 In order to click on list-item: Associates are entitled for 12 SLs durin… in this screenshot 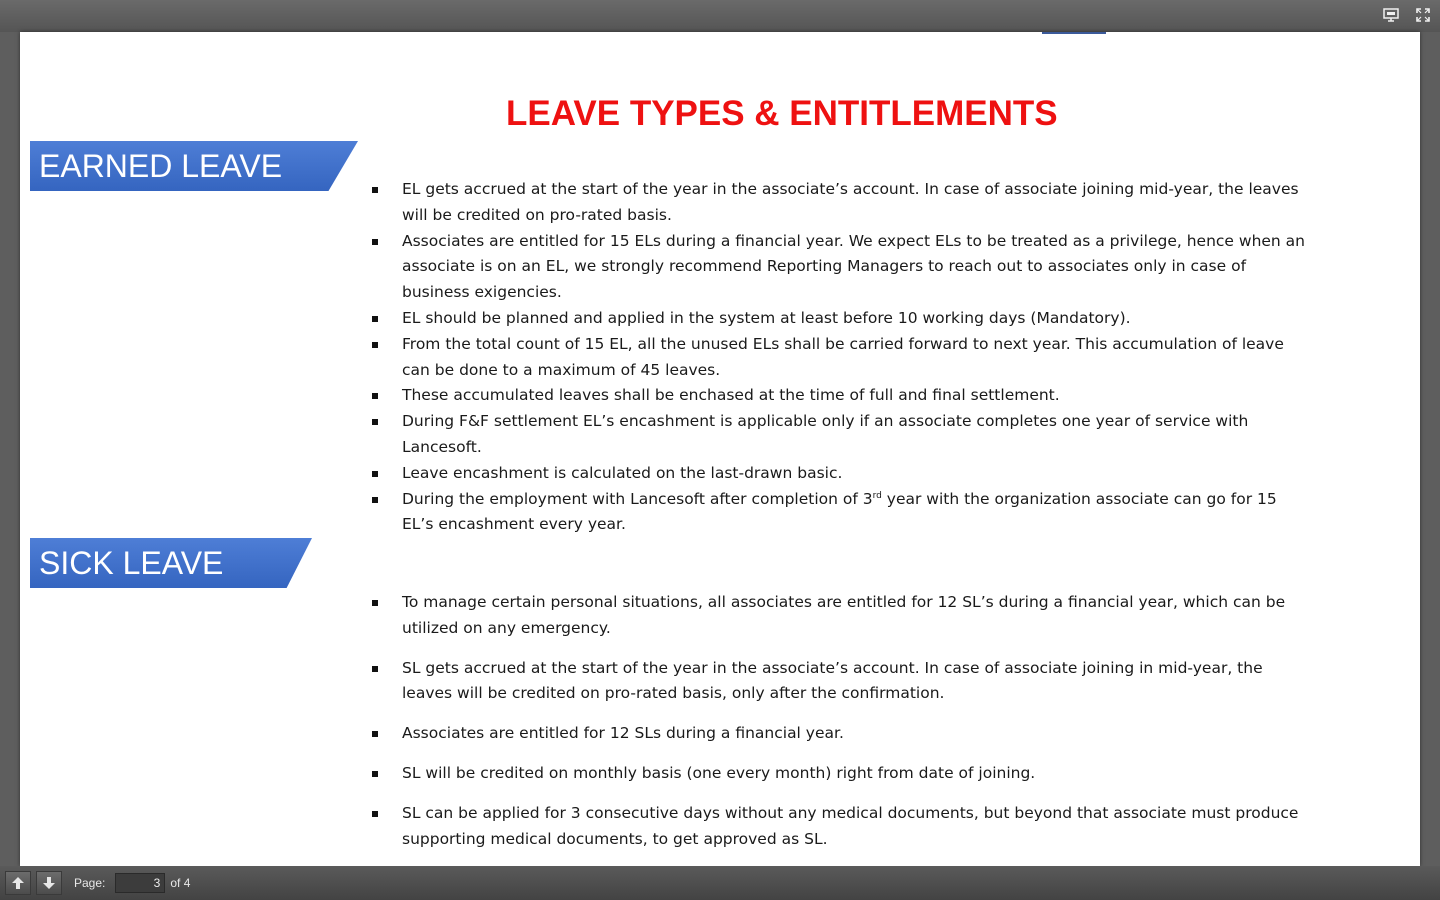, I will do `click(840, 734)`.